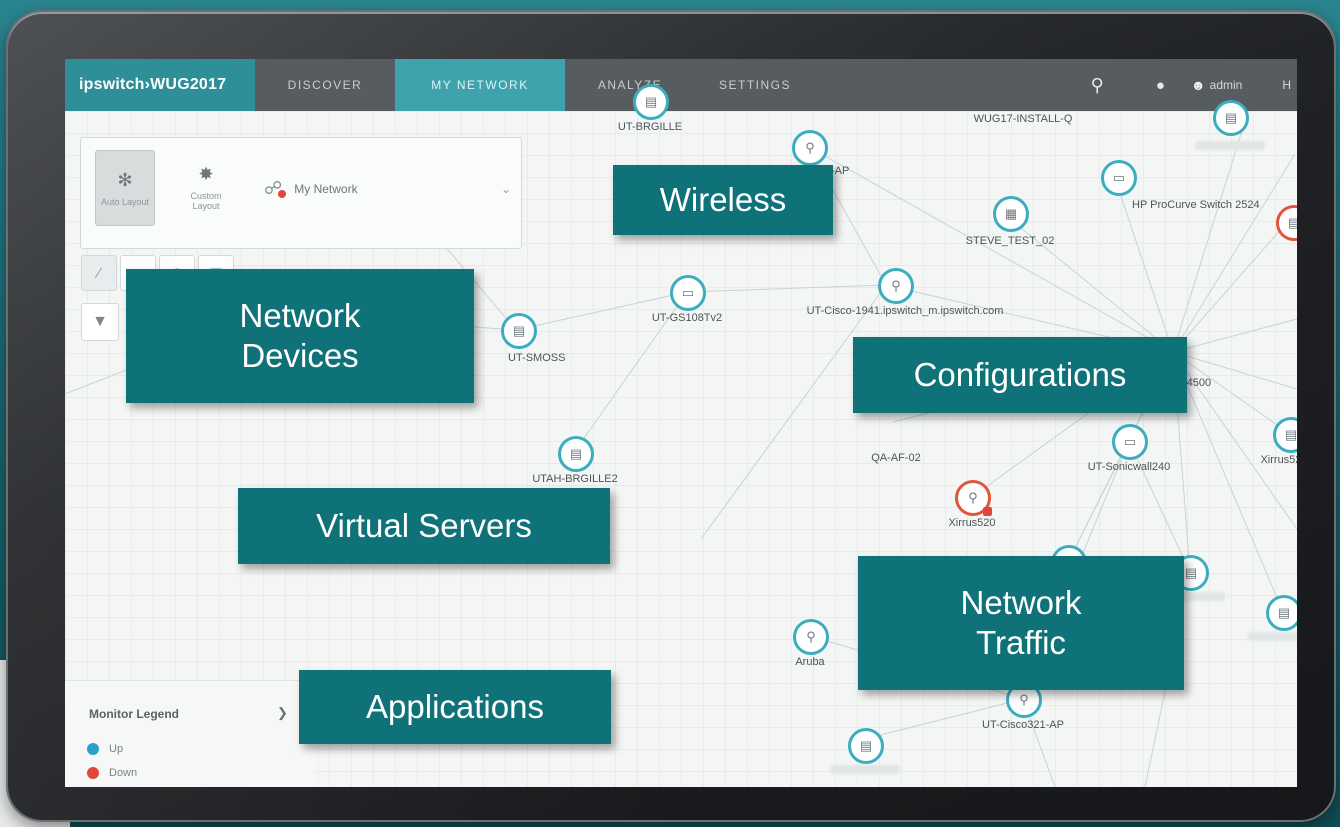  I want to click on device-label: UT-BRGILLE, so click(650, 127).